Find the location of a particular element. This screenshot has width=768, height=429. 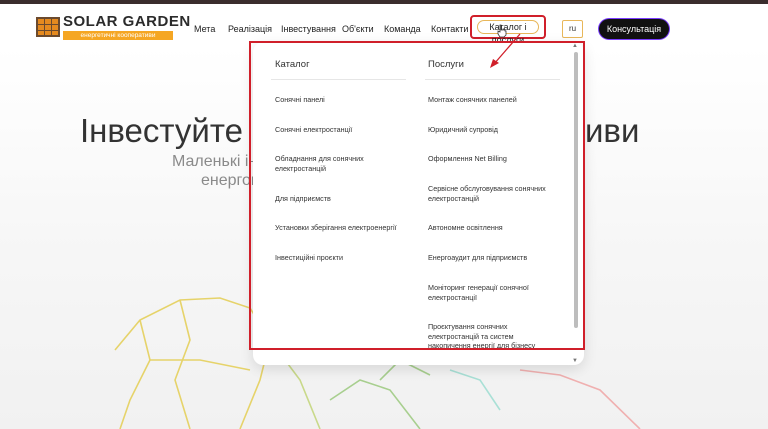

consultation-button: Консультація is located at coordinates (634, 29).